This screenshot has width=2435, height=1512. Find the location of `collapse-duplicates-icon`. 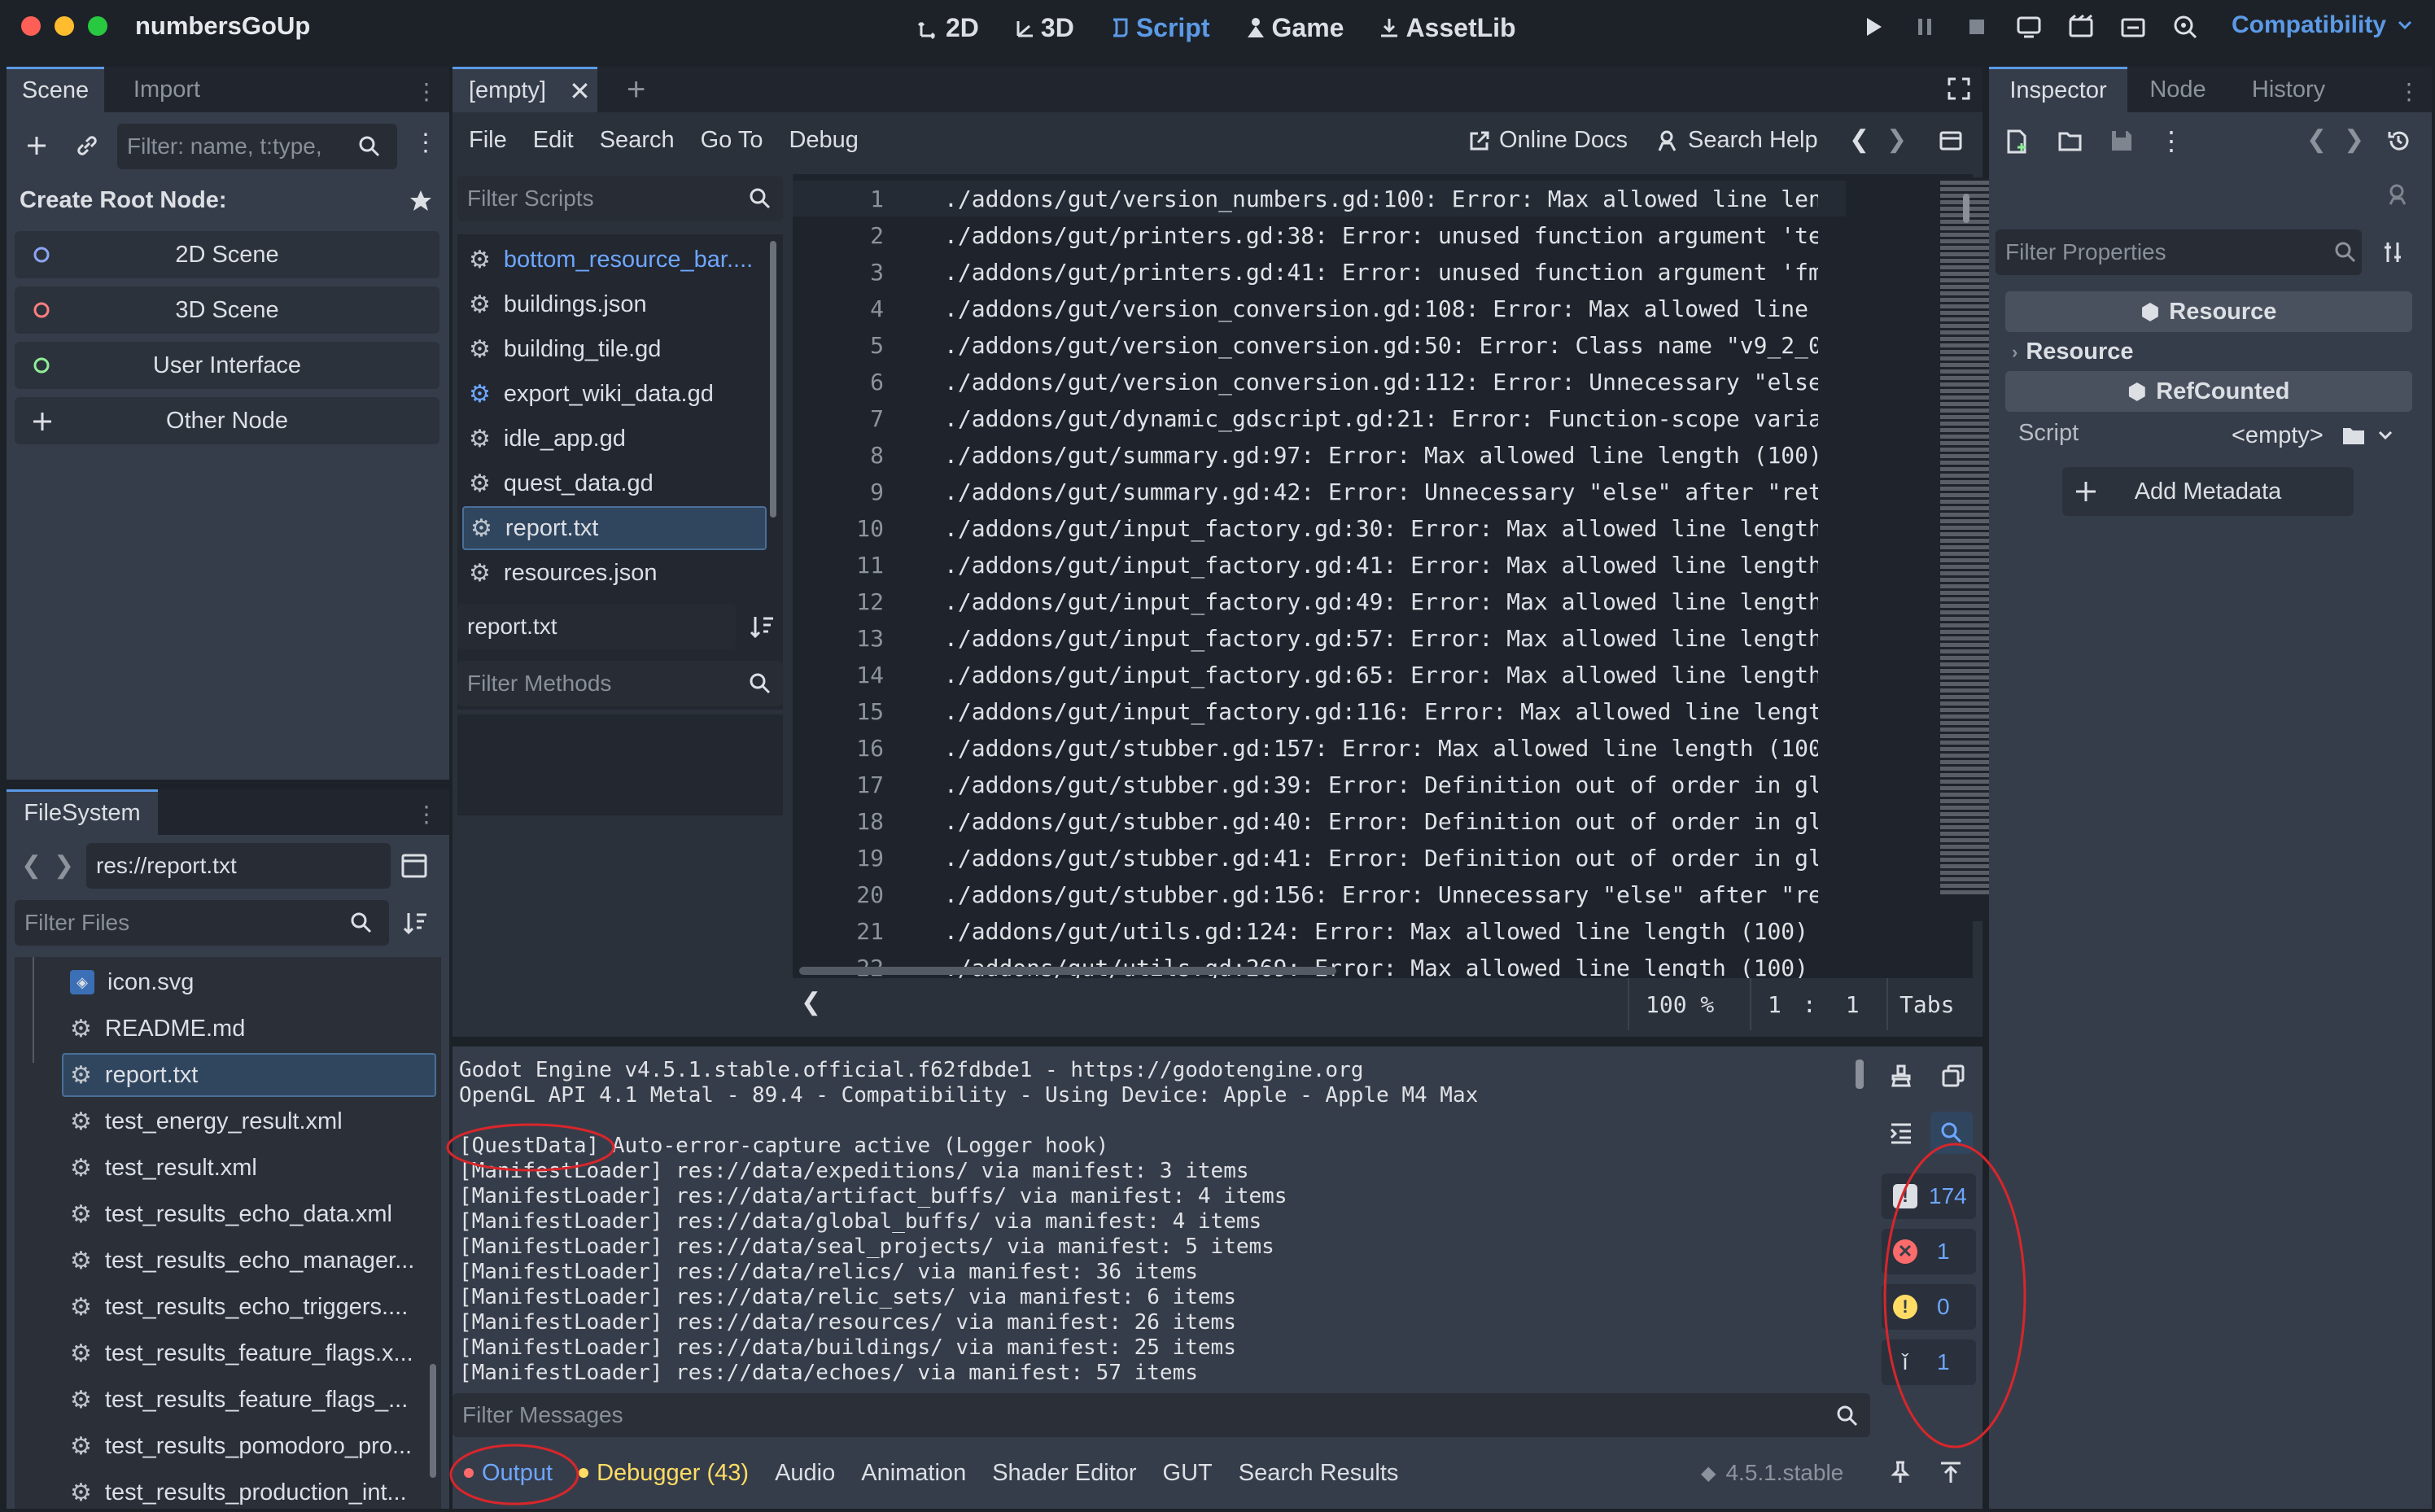

collapse-duplicates-icon is located at coordinates (1901, 1133).